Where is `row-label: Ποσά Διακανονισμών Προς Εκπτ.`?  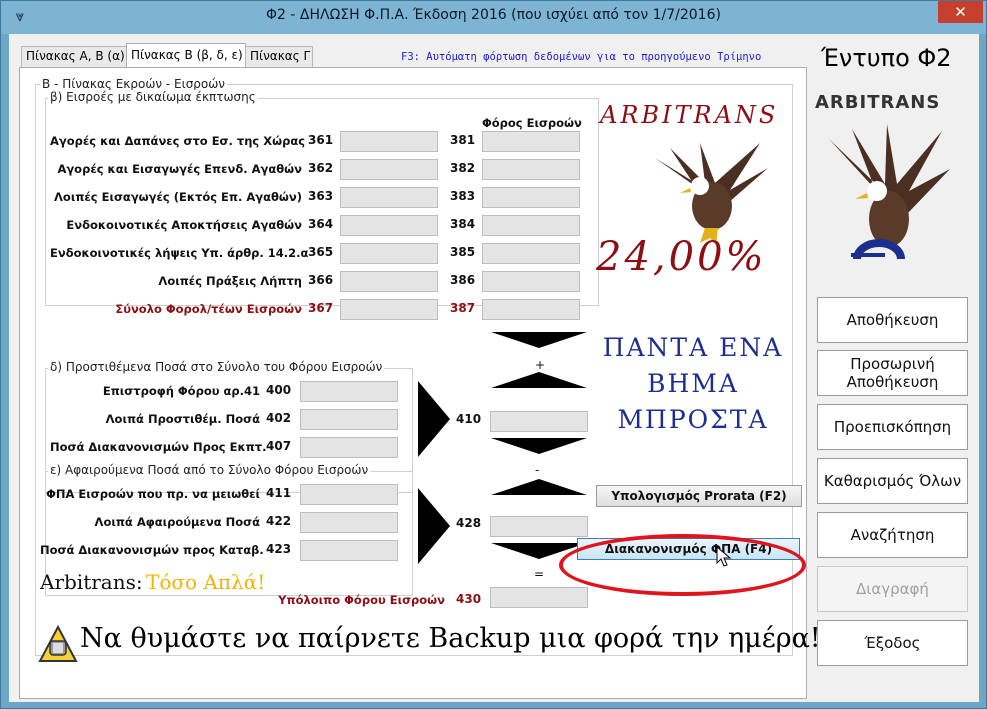 row-label: Ποσά Διακανονισμών Προς Εκπτ. is located at coordinates (158, 447).